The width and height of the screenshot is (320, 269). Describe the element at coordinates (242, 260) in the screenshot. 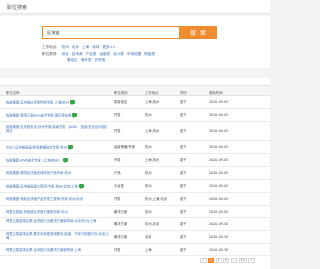

I see `pagination-page-button: 13` at that location.